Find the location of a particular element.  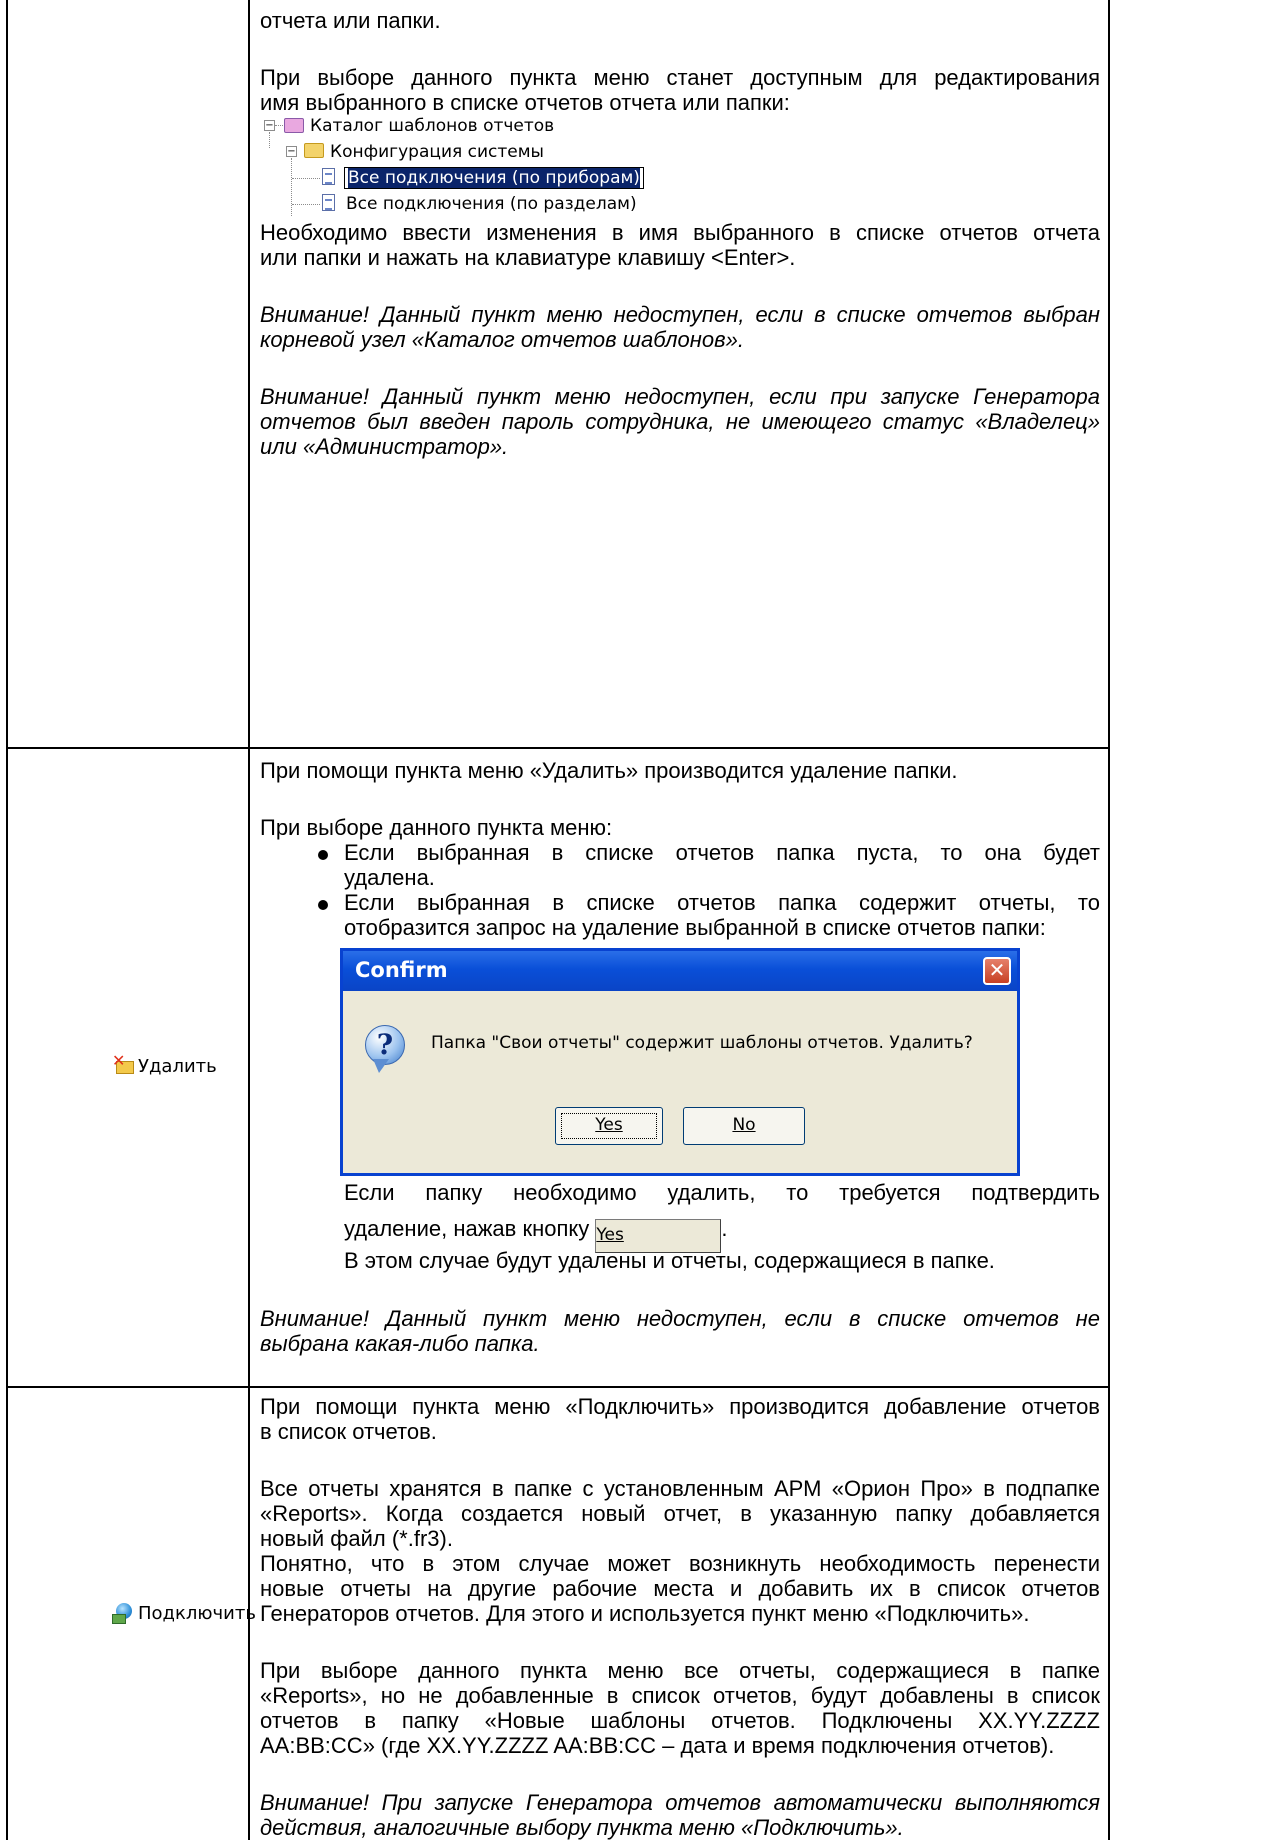

close-icon: ✕ is located at coordinates (997, 971).